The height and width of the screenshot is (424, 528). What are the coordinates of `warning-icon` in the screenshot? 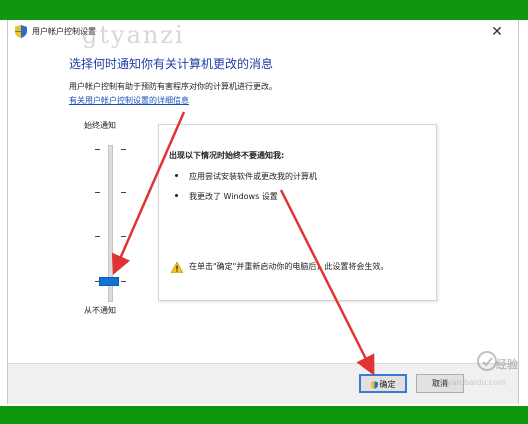 It's located at (177, 267).